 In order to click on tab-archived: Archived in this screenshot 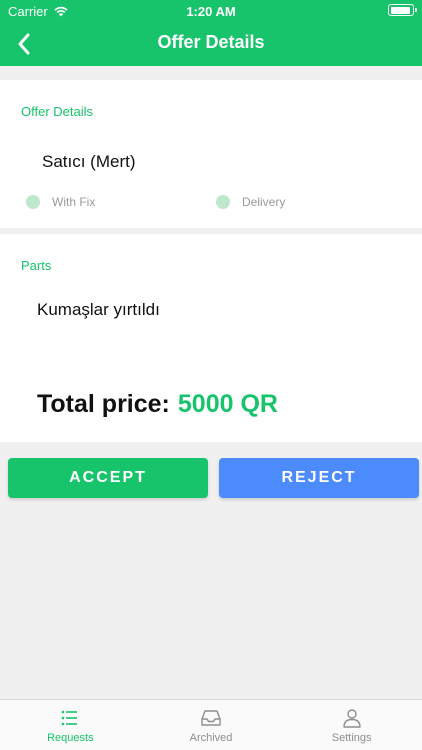, I will do `click(211, 725)`.